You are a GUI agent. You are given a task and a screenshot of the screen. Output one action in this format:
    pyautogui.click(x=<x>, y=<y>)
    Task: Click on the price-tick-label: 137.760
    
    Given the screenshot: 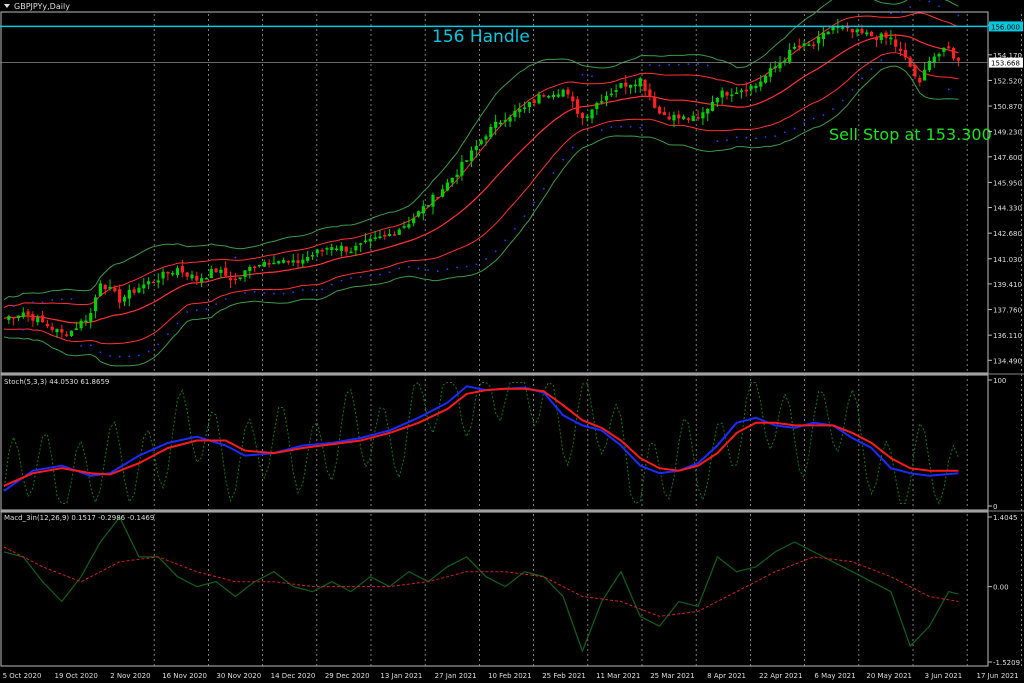 What is the action you would take?
    pyautogui.click(x=1007, y=311)
    